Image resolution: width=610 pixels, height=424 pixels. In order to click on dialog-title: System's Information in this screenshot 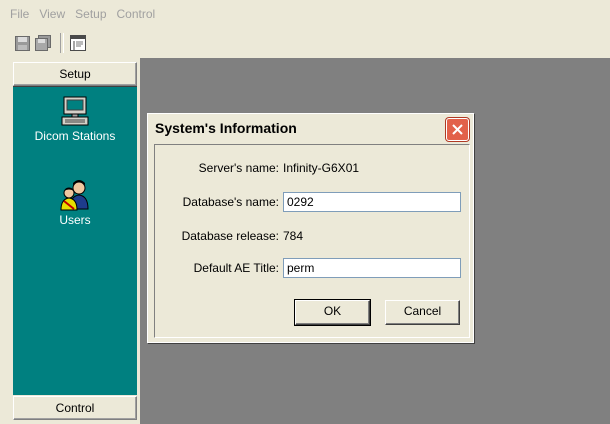, I will do `click(226, 128)`.